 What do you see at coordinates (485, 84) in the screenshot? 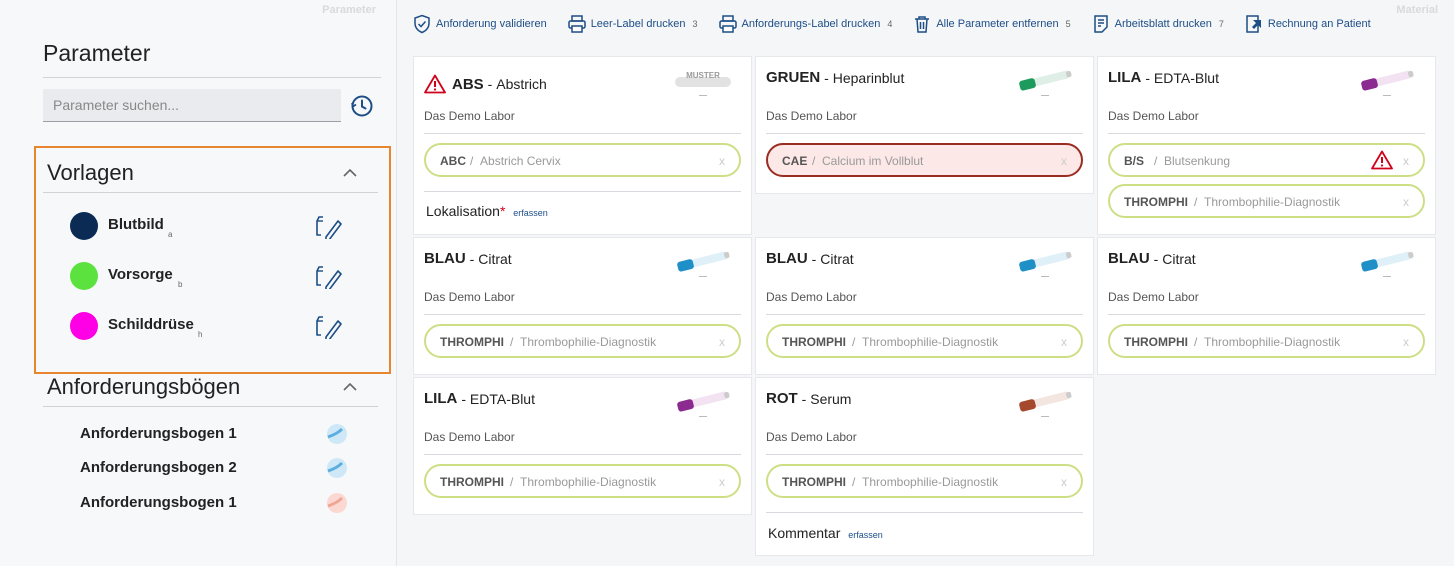
I see `card-header: ABS - Abstrich` at bounding box center [485, 84].